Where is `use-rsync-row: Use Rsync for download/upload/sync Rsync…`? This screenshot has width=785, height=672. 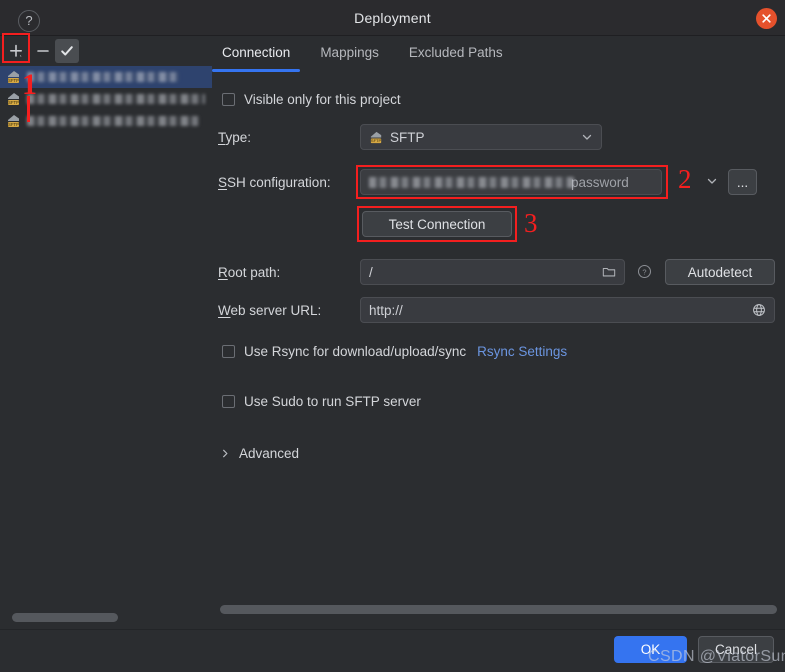 use-rsync-row: Use Rsync for download/upload/sync Rsync… is located at coordinates (394, 351).